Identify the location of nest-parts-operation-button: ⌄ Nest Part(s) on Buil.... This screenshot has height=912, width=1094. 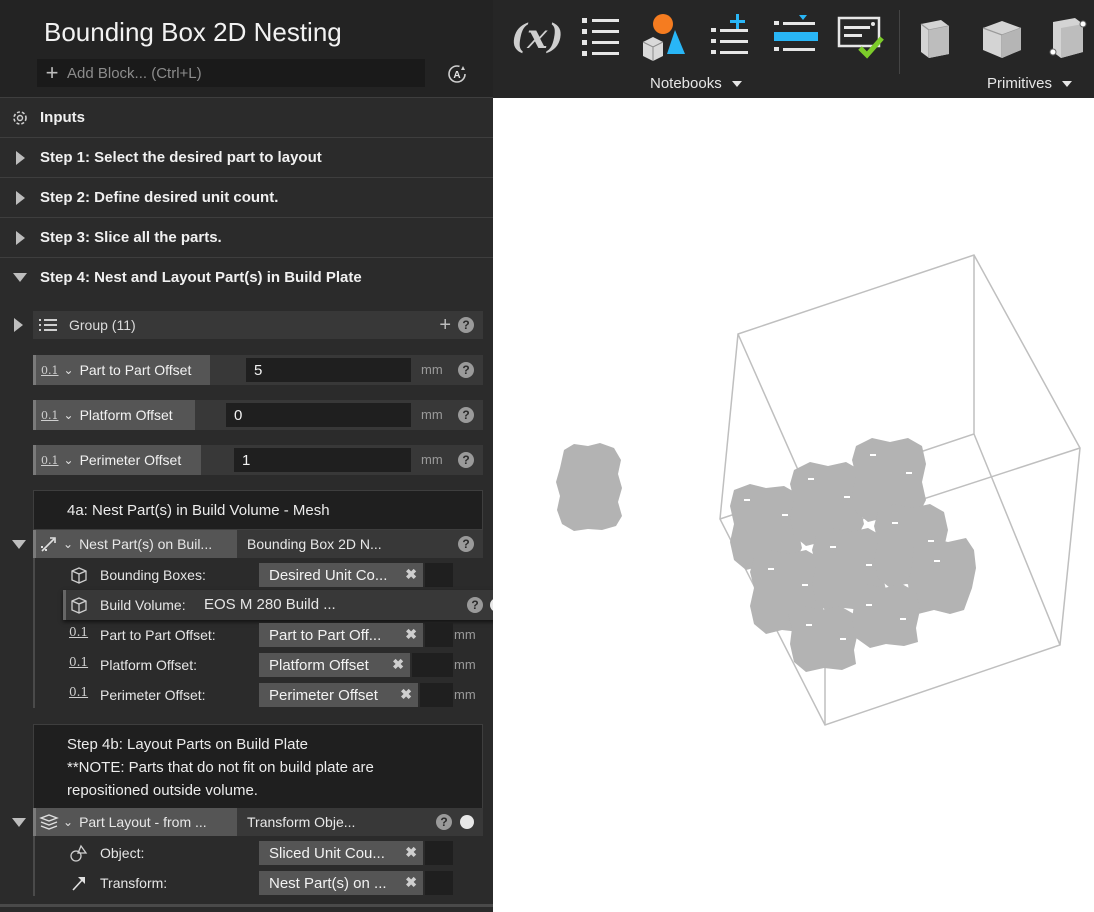
(135, 544).